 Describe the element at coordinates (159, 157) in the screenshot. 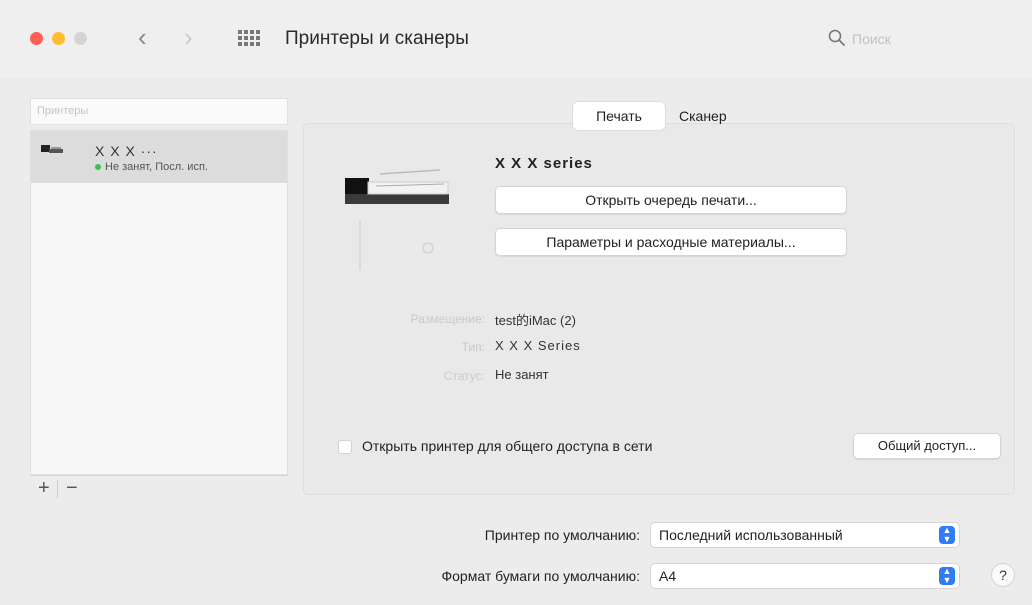

I see `printer-list-item: X X X ··· Не занят, Посл. исп.` at that location.